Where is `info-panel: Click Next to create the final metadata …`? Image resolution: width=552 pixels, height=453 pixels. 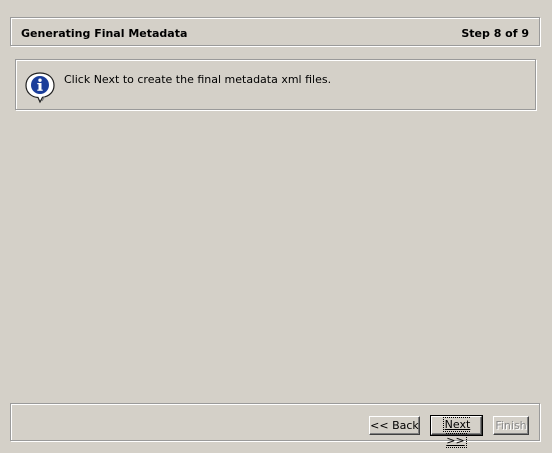
info-panel: Click Next to create the final metadata … is located at coordinates (275, 84).